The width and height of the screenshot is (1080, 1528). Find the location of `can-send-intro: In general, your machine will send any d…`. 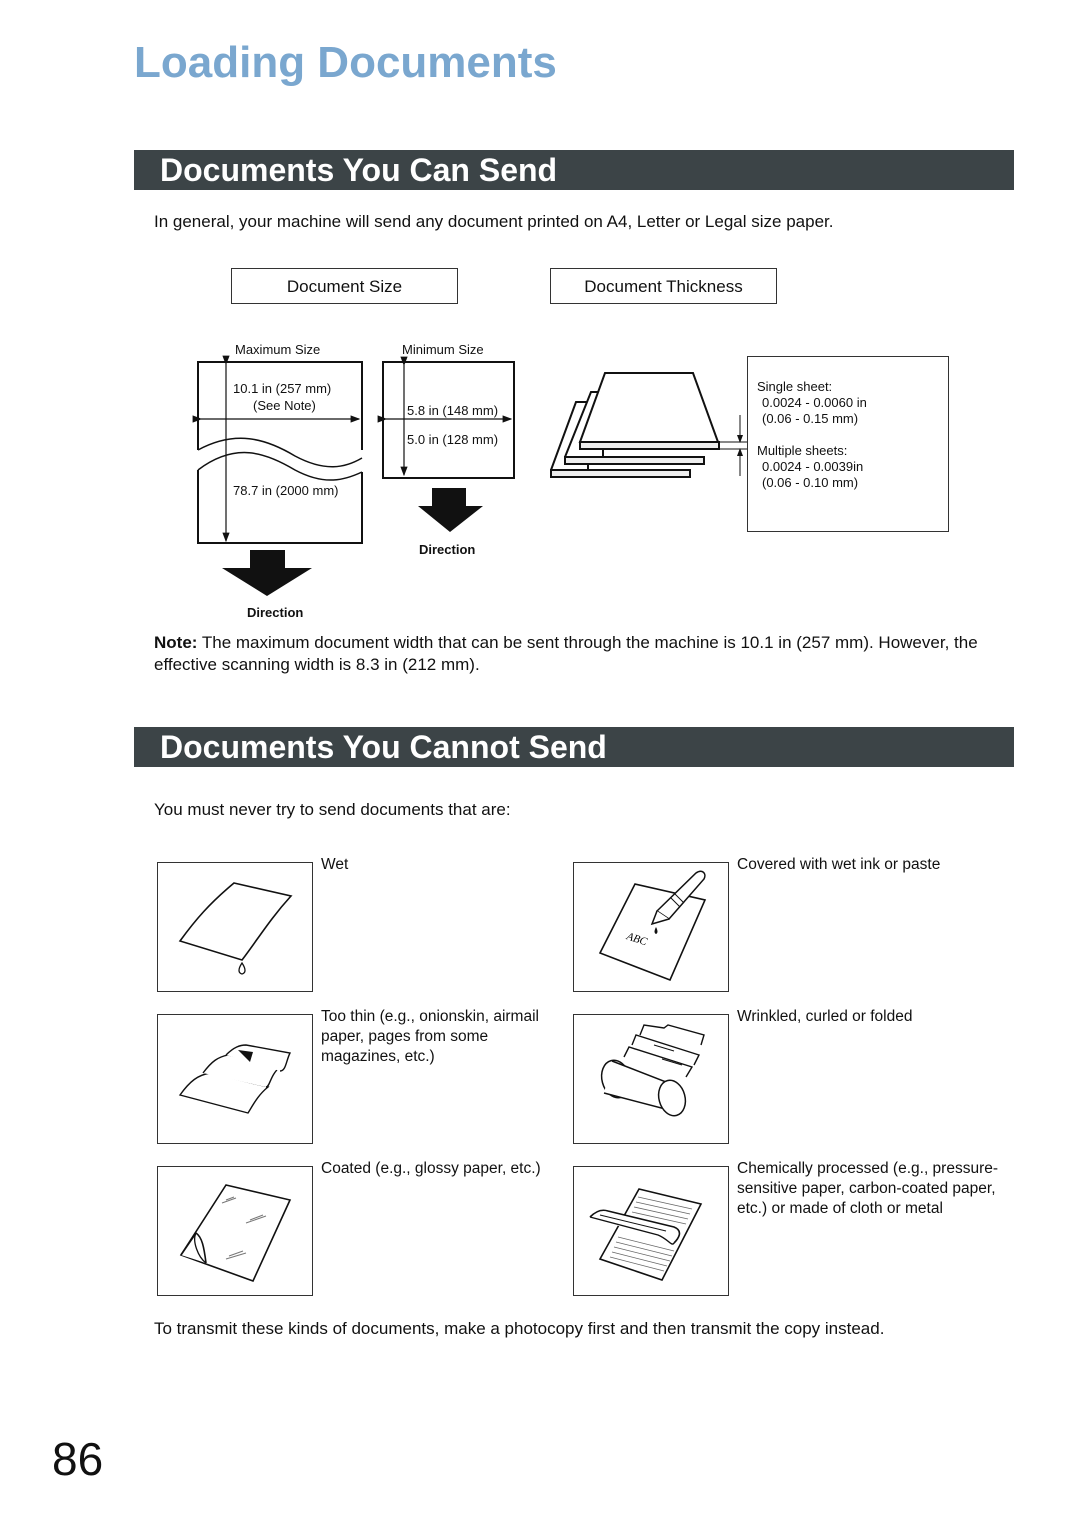

can-send-intro: In general, your machine will send any d… is located at coordinates (494, 221).